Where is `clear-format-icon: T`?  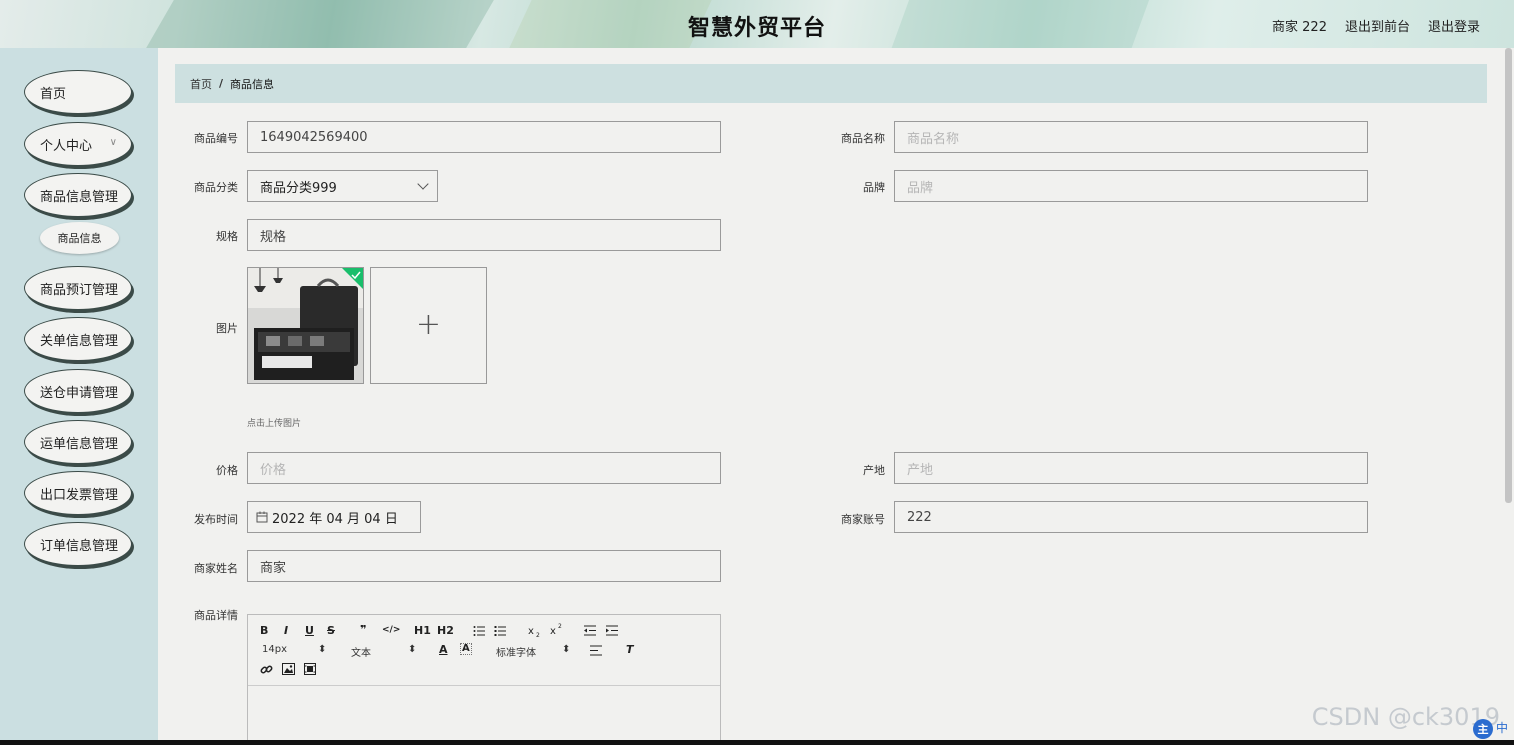 clear-format-icon: T is located at coordinates (630, 649).